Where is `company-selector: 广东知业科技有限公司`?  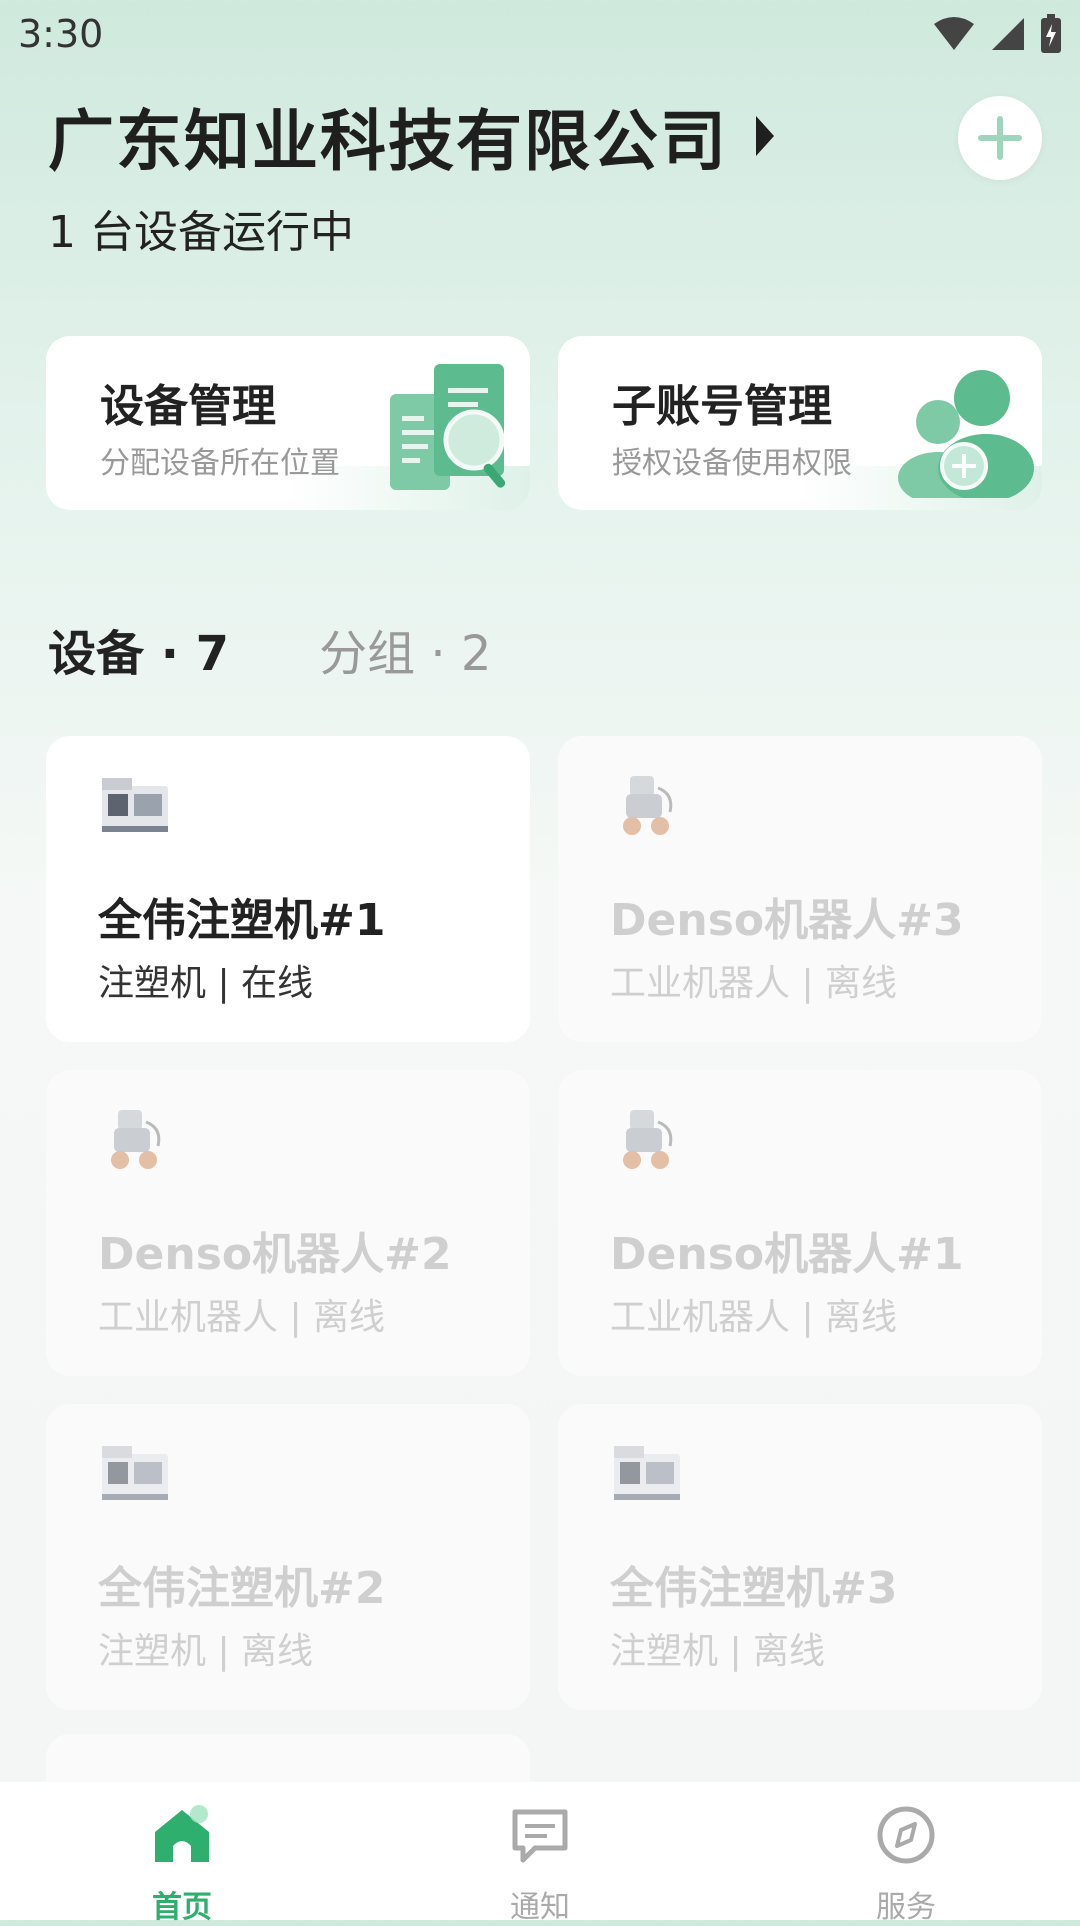 company-selector: 广东知业科技有限公司 is located at coordinates (411, 136).